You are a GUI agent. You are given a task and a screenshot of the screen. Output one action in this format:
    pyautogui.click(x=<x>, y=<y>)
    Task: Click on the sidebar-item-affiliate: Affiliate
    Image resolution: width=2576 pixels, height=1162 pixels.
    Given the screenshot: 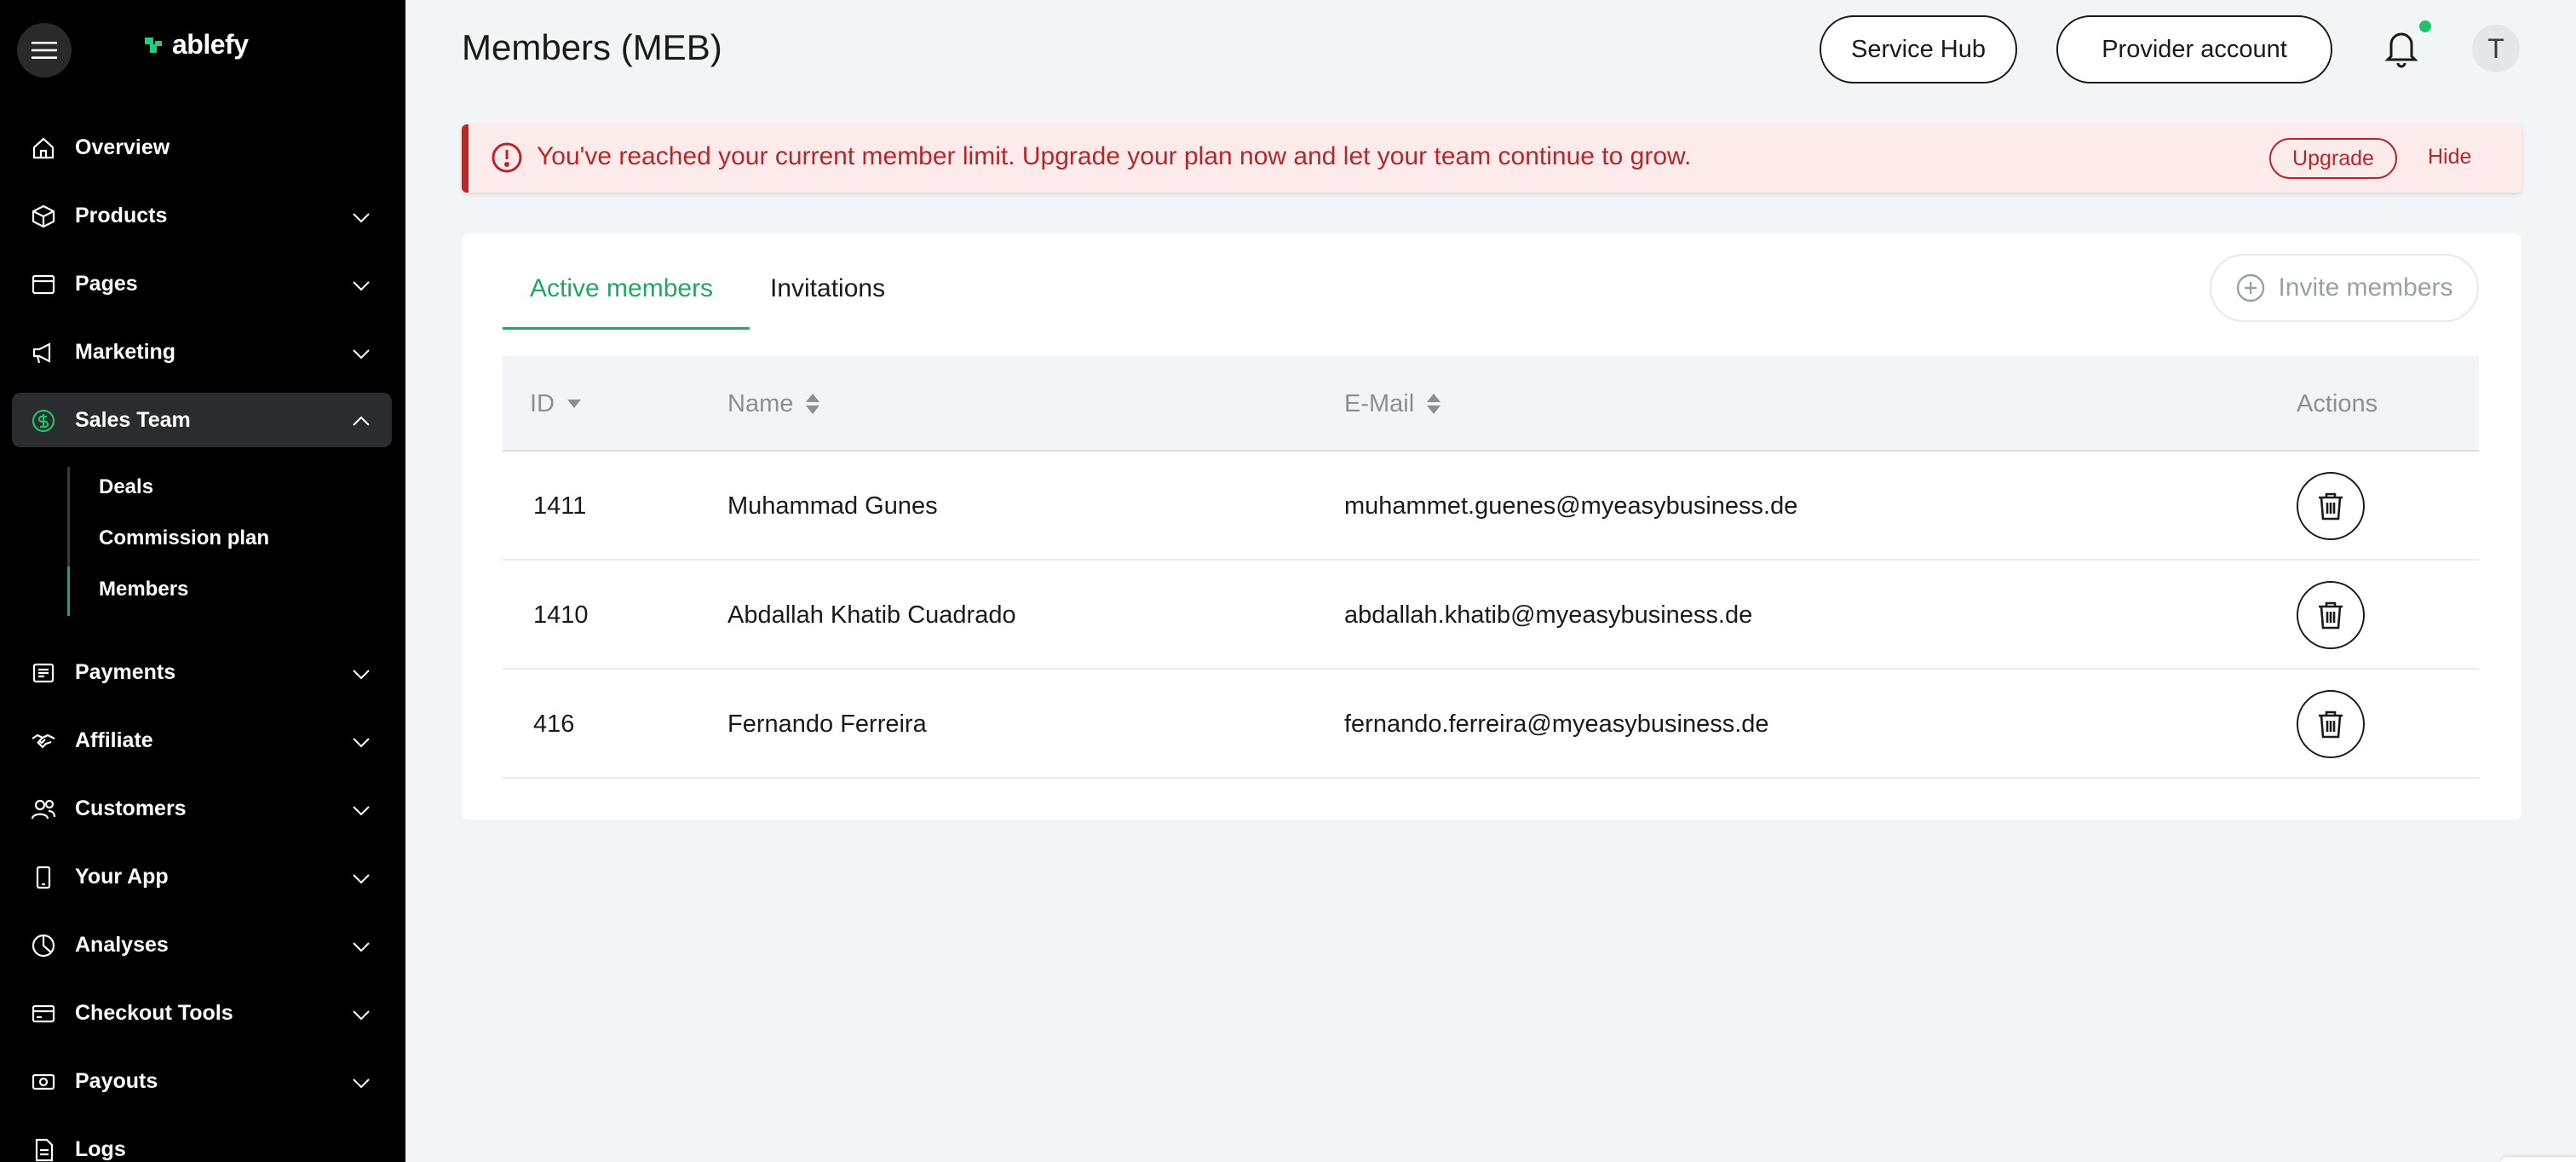 What is the action you would take?
    pyautogui.click(x=202, y=740)
    